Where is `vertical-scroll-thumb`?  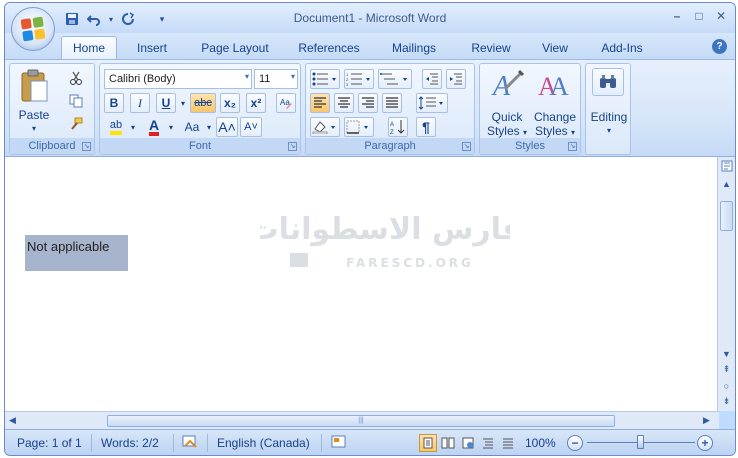 vertical-scroll-thumb is located at coordinates (726, 216).